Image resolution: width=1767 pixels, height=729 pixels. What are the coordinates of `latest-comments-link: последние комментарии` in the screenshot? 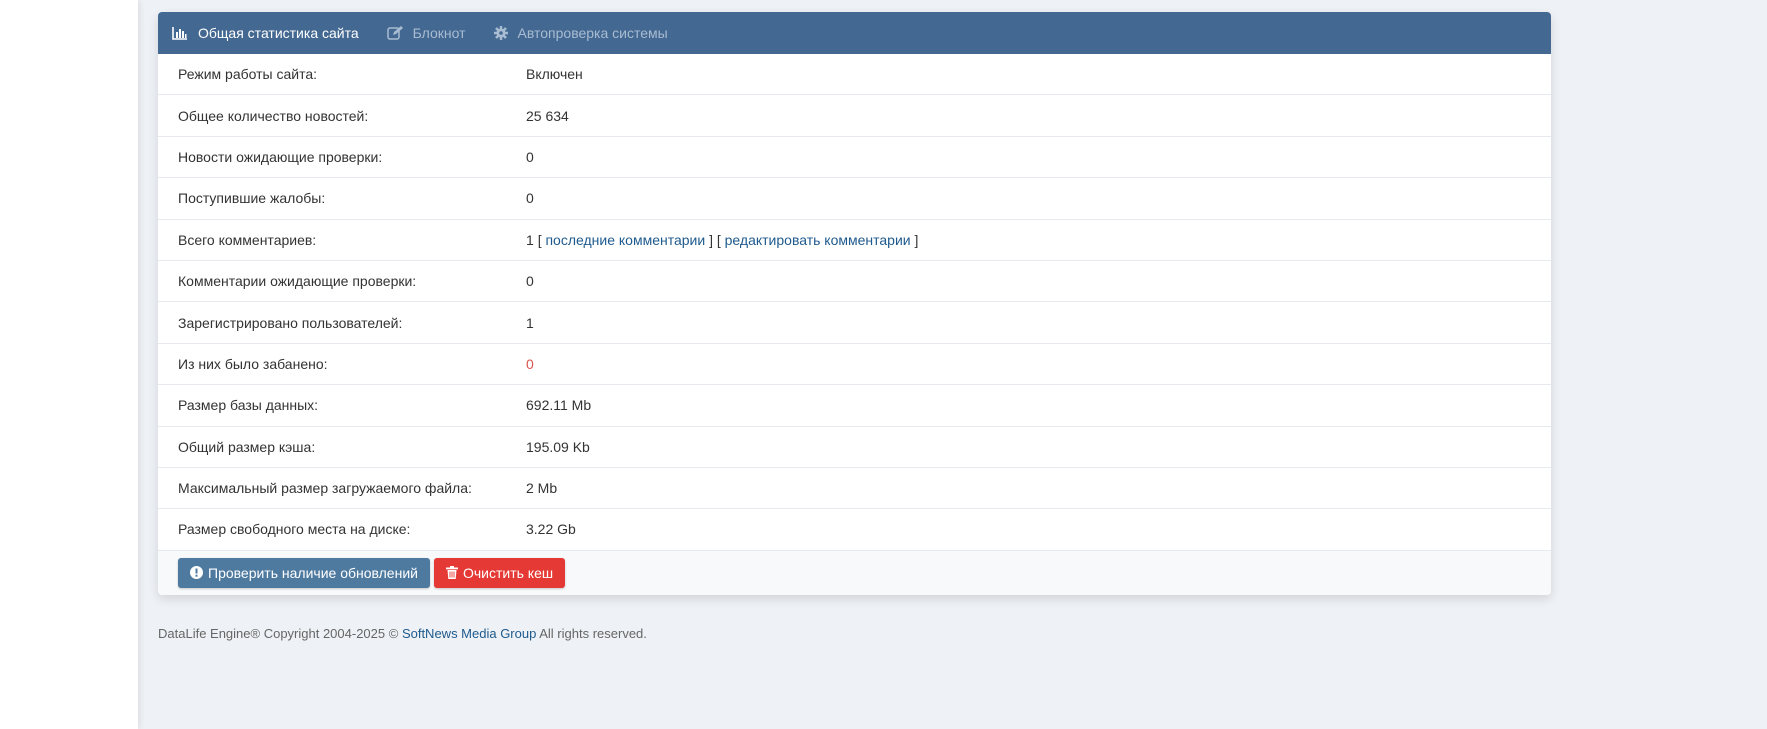 It's located at (625, 240).